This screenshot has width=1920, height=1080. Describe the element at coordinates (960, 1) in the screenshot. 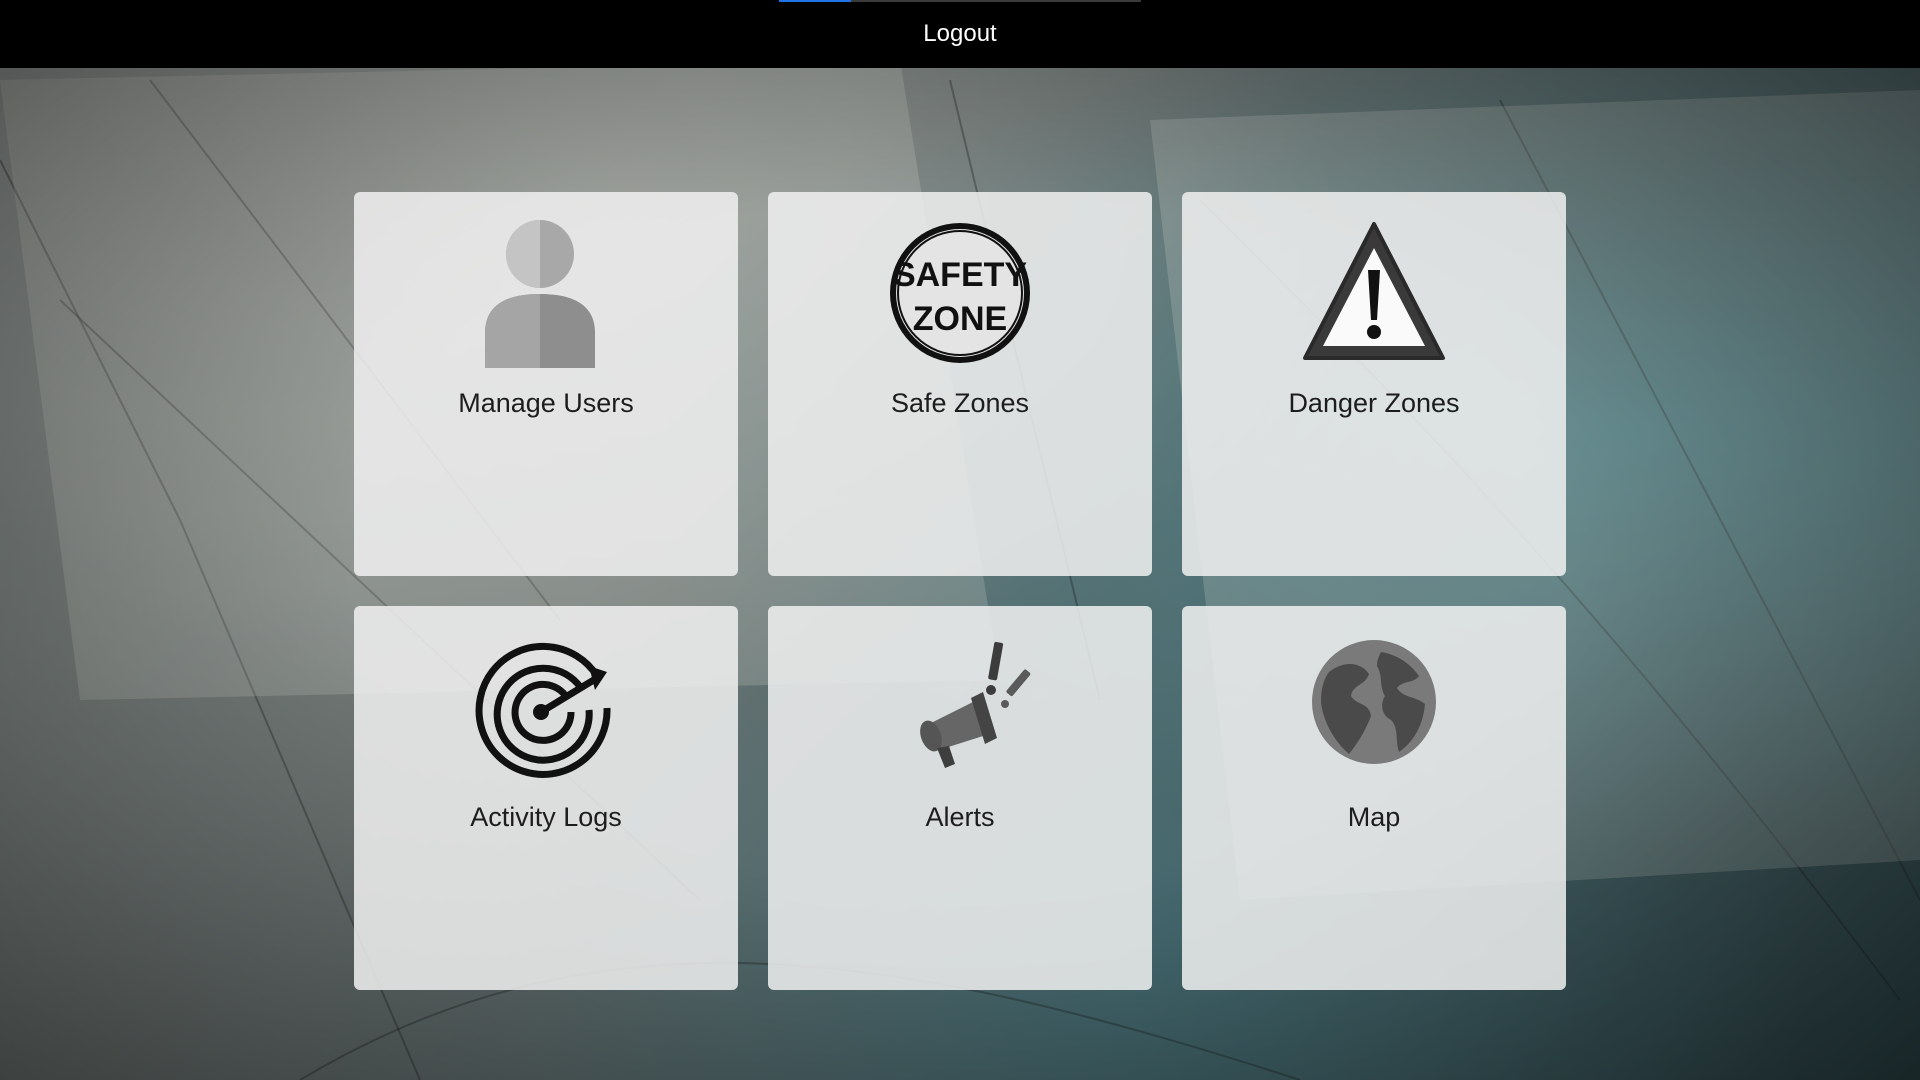

I see `loading-progress-bar` at that location.